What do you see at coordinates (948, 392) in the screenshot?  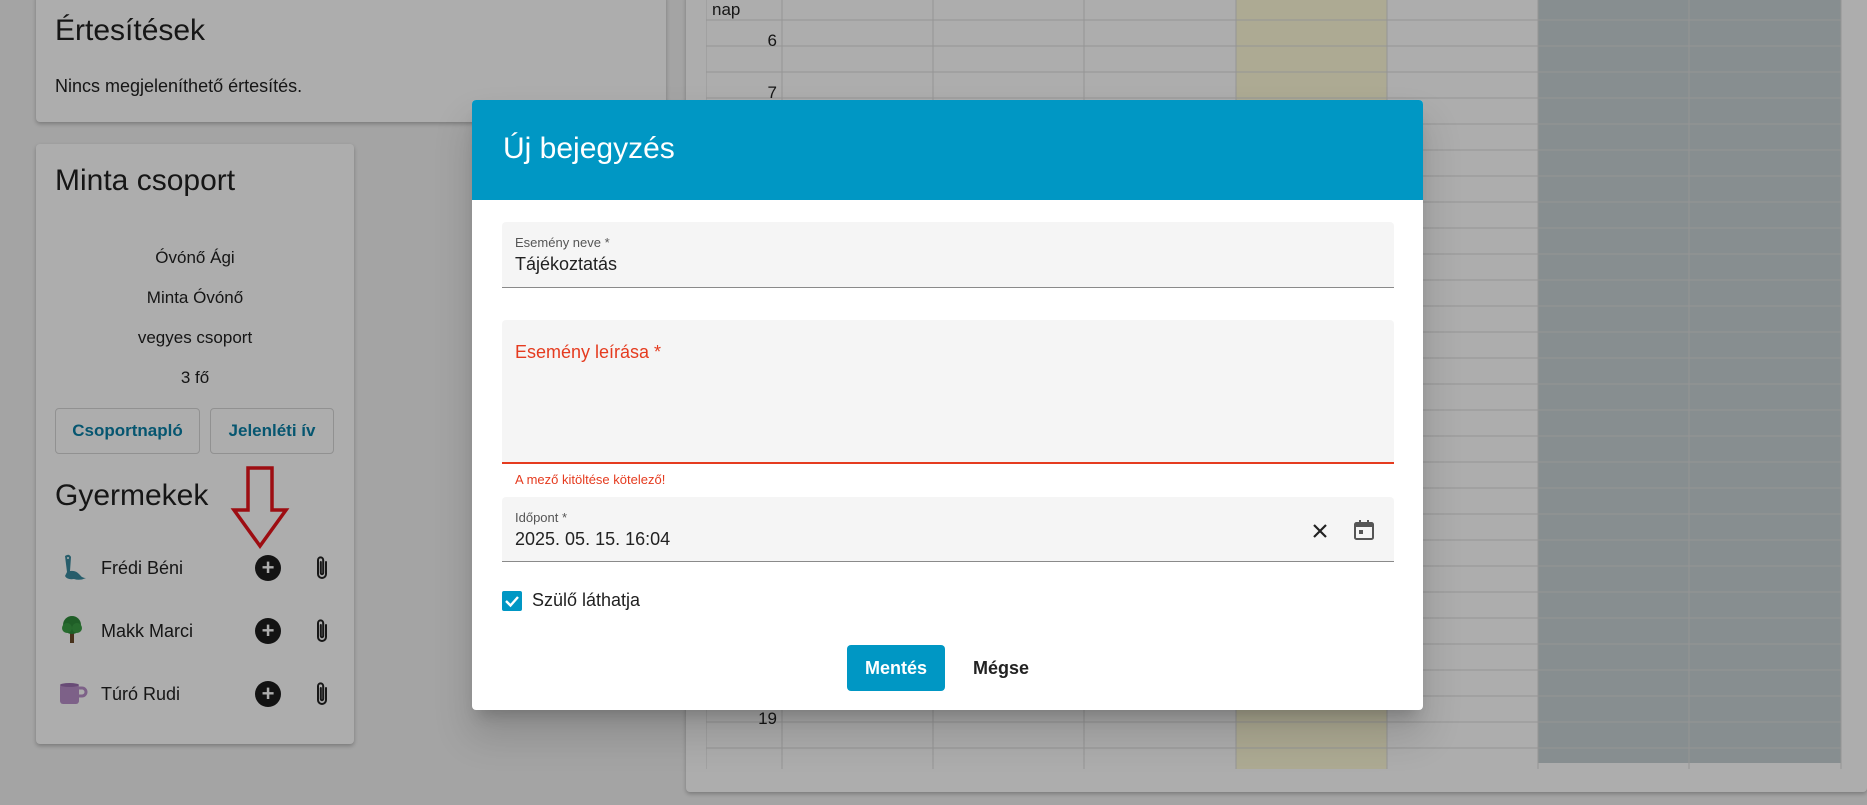 I see `event-description-field: Esemény leírása *` at bounding box center [948, 392].